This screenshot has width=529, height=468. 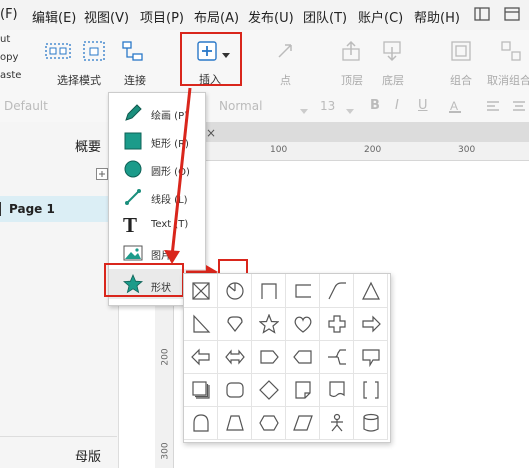 What do you see at coordinates (375, 105) in the screenshot?
I see `bold-icon: B` at bounding box center [375, 105].